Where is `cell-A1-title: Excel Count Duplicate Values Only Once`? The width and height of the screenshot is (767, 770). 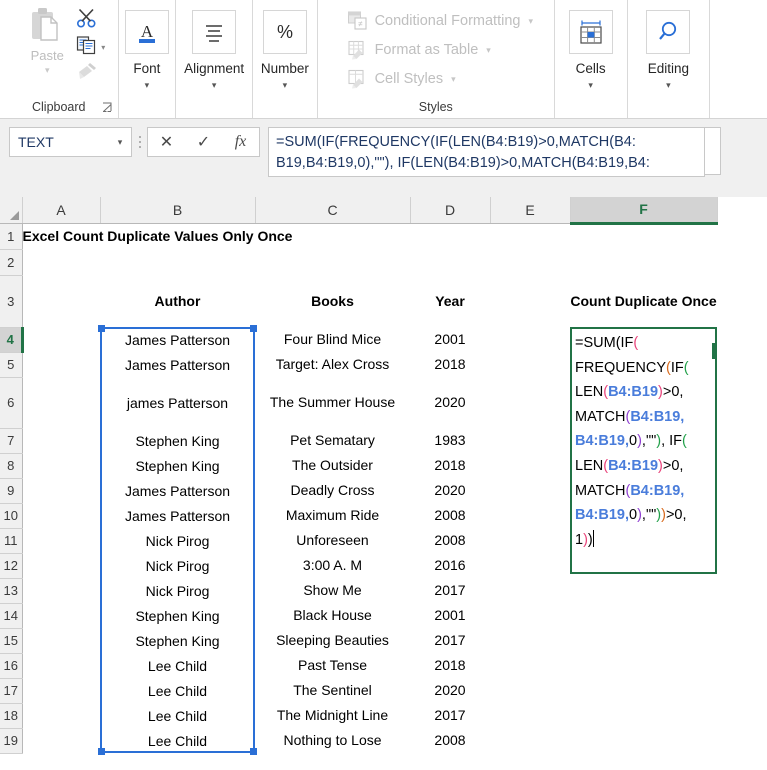 cell-A1-title: Excel Count Duplicate Values Only Once is located at coordinates (256, 236).